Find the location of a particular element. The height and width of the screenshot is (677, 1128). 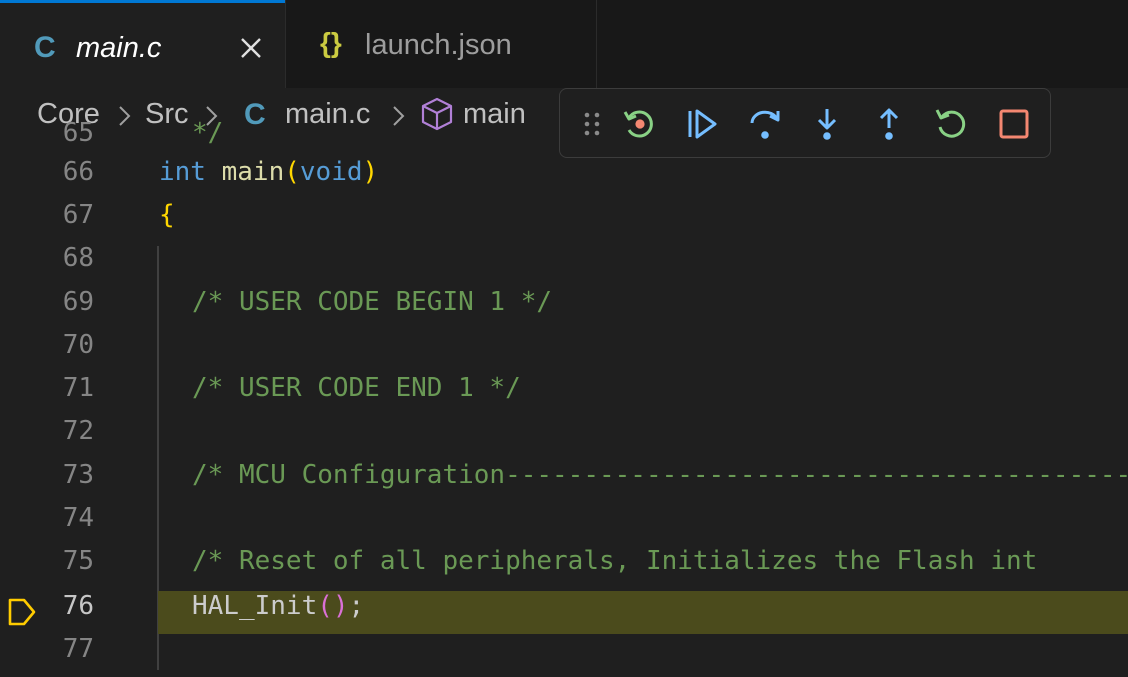

line-number: 73 is located at coordinates (78, 475).